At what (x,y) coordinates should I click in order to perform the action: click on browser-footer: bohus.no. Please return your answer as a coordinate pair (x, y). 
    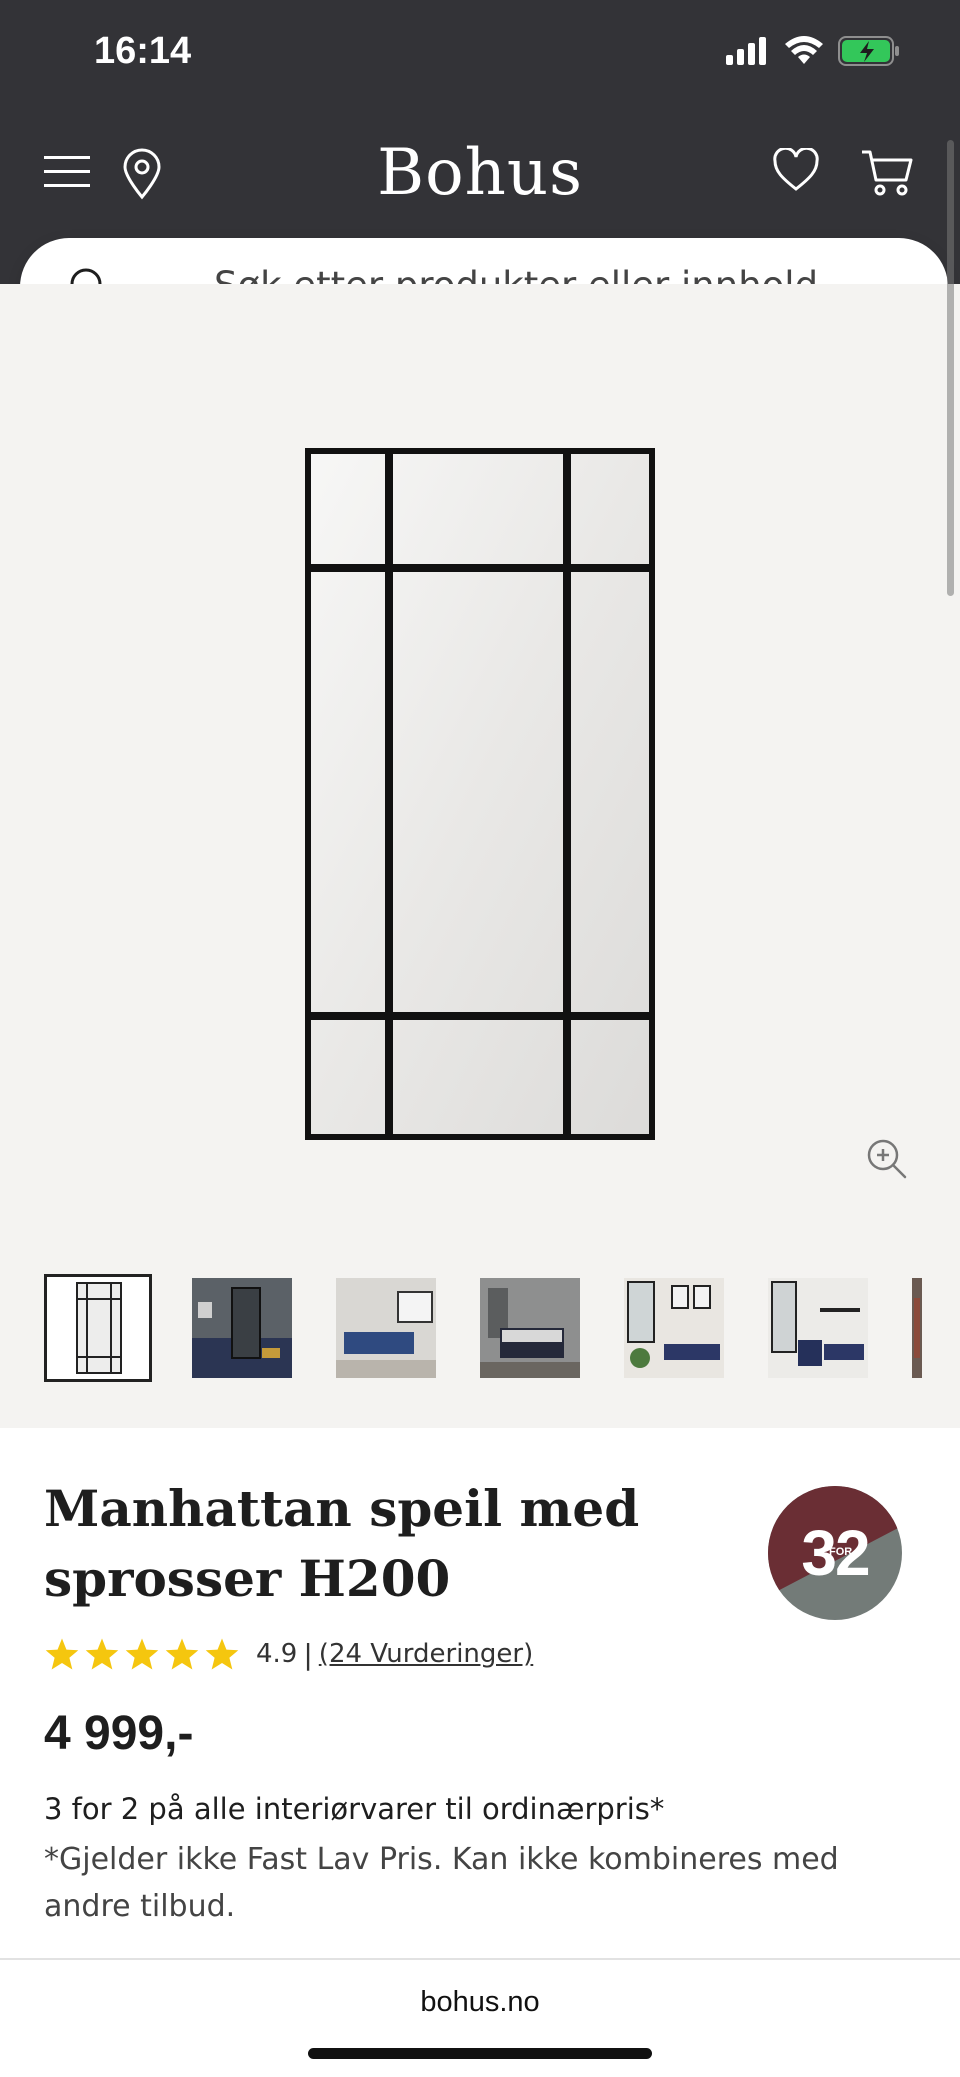
    Looking at the image, I should click on (480, 2018).